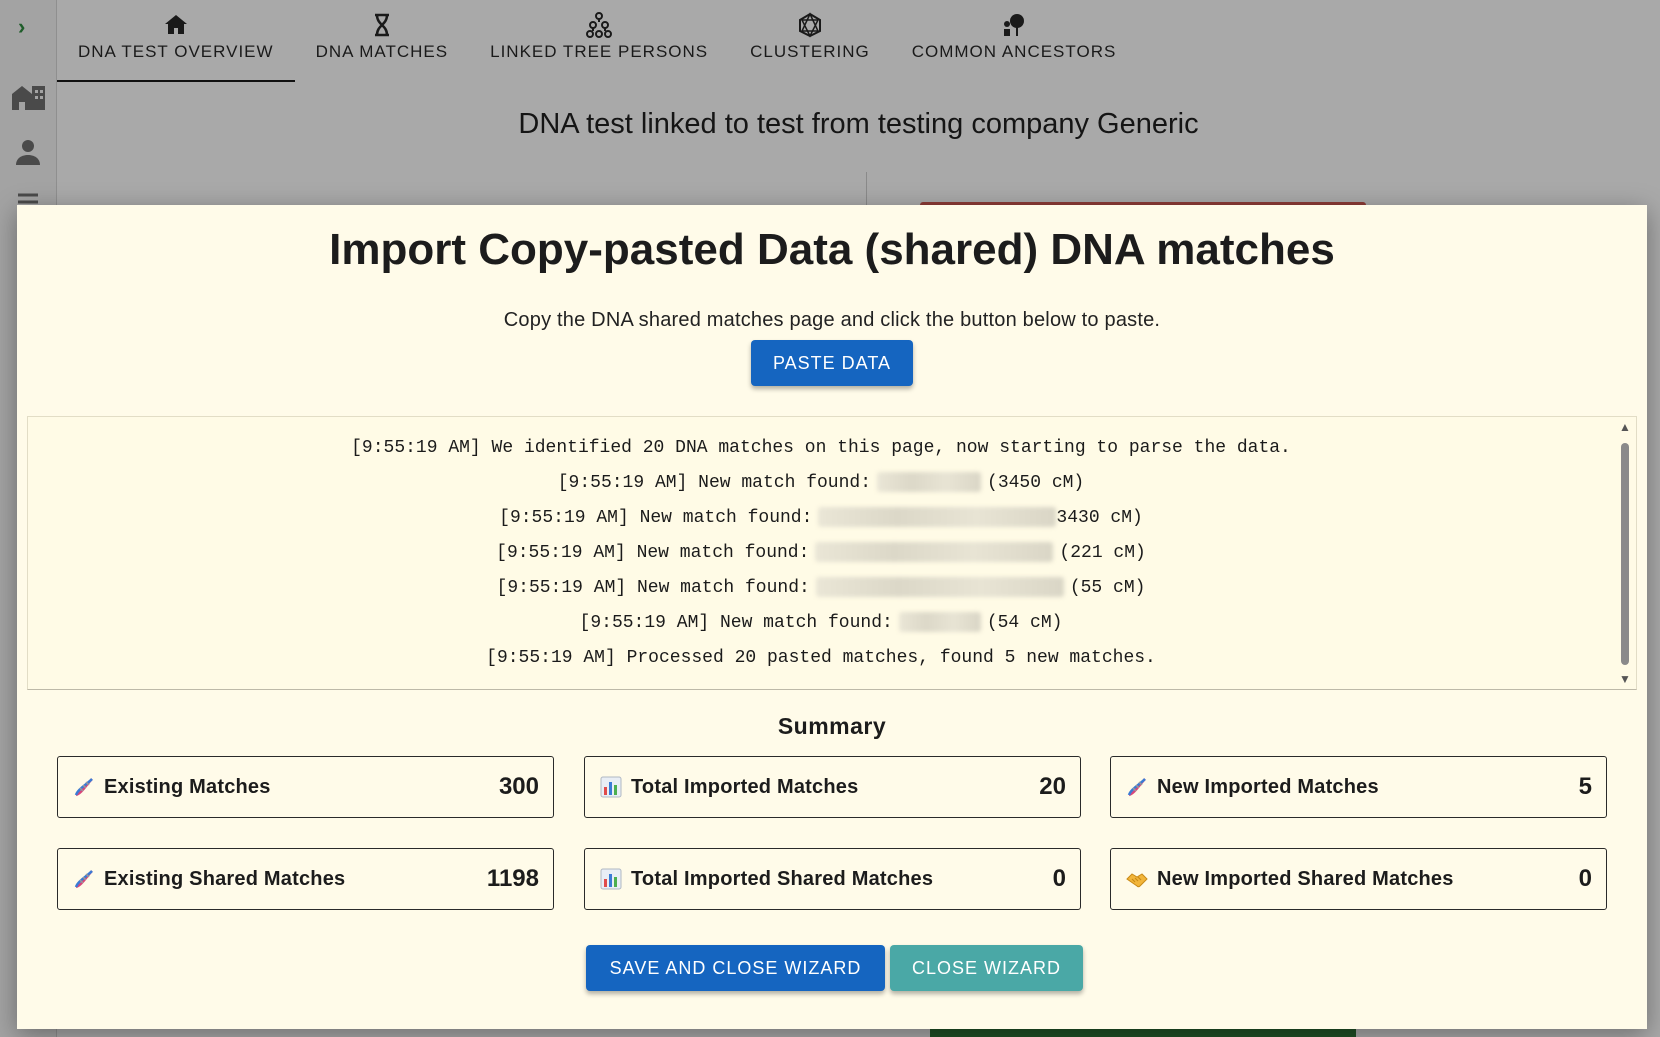  Describe the element at coordinates (1014, 41) in the screenshot. I see `tab-common-ancestors: COMMON ANCESTORS` at that location.